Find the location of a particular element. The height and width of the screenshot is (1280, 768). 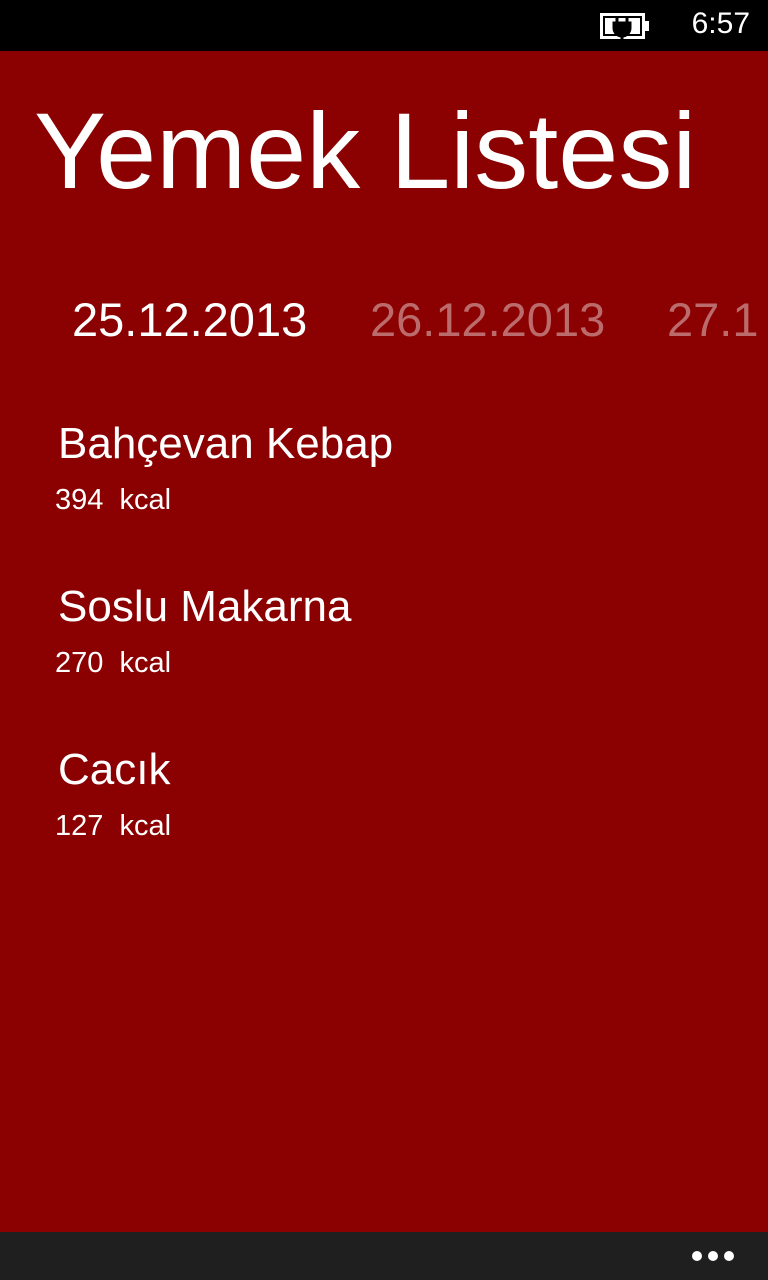

status-bar: 6:57 is located at coordinates (384, 25).